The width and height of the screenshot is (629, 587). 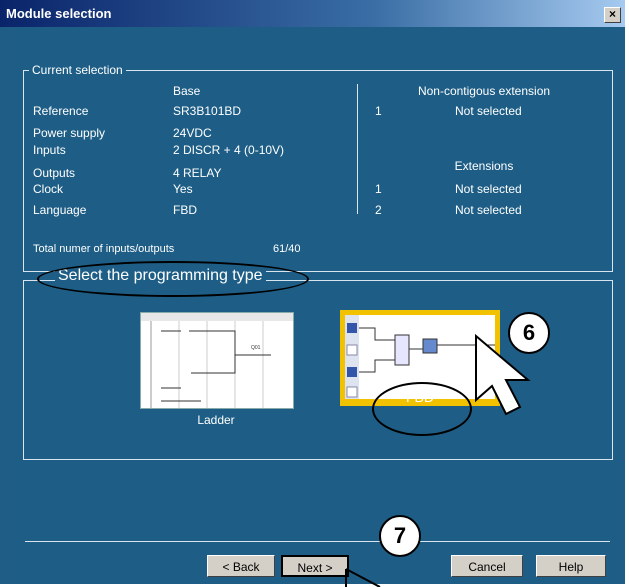 What do you see at coordinates (60, 210) in the screenshot?
I see `label-language: Language` at bounding box center [60, 210].